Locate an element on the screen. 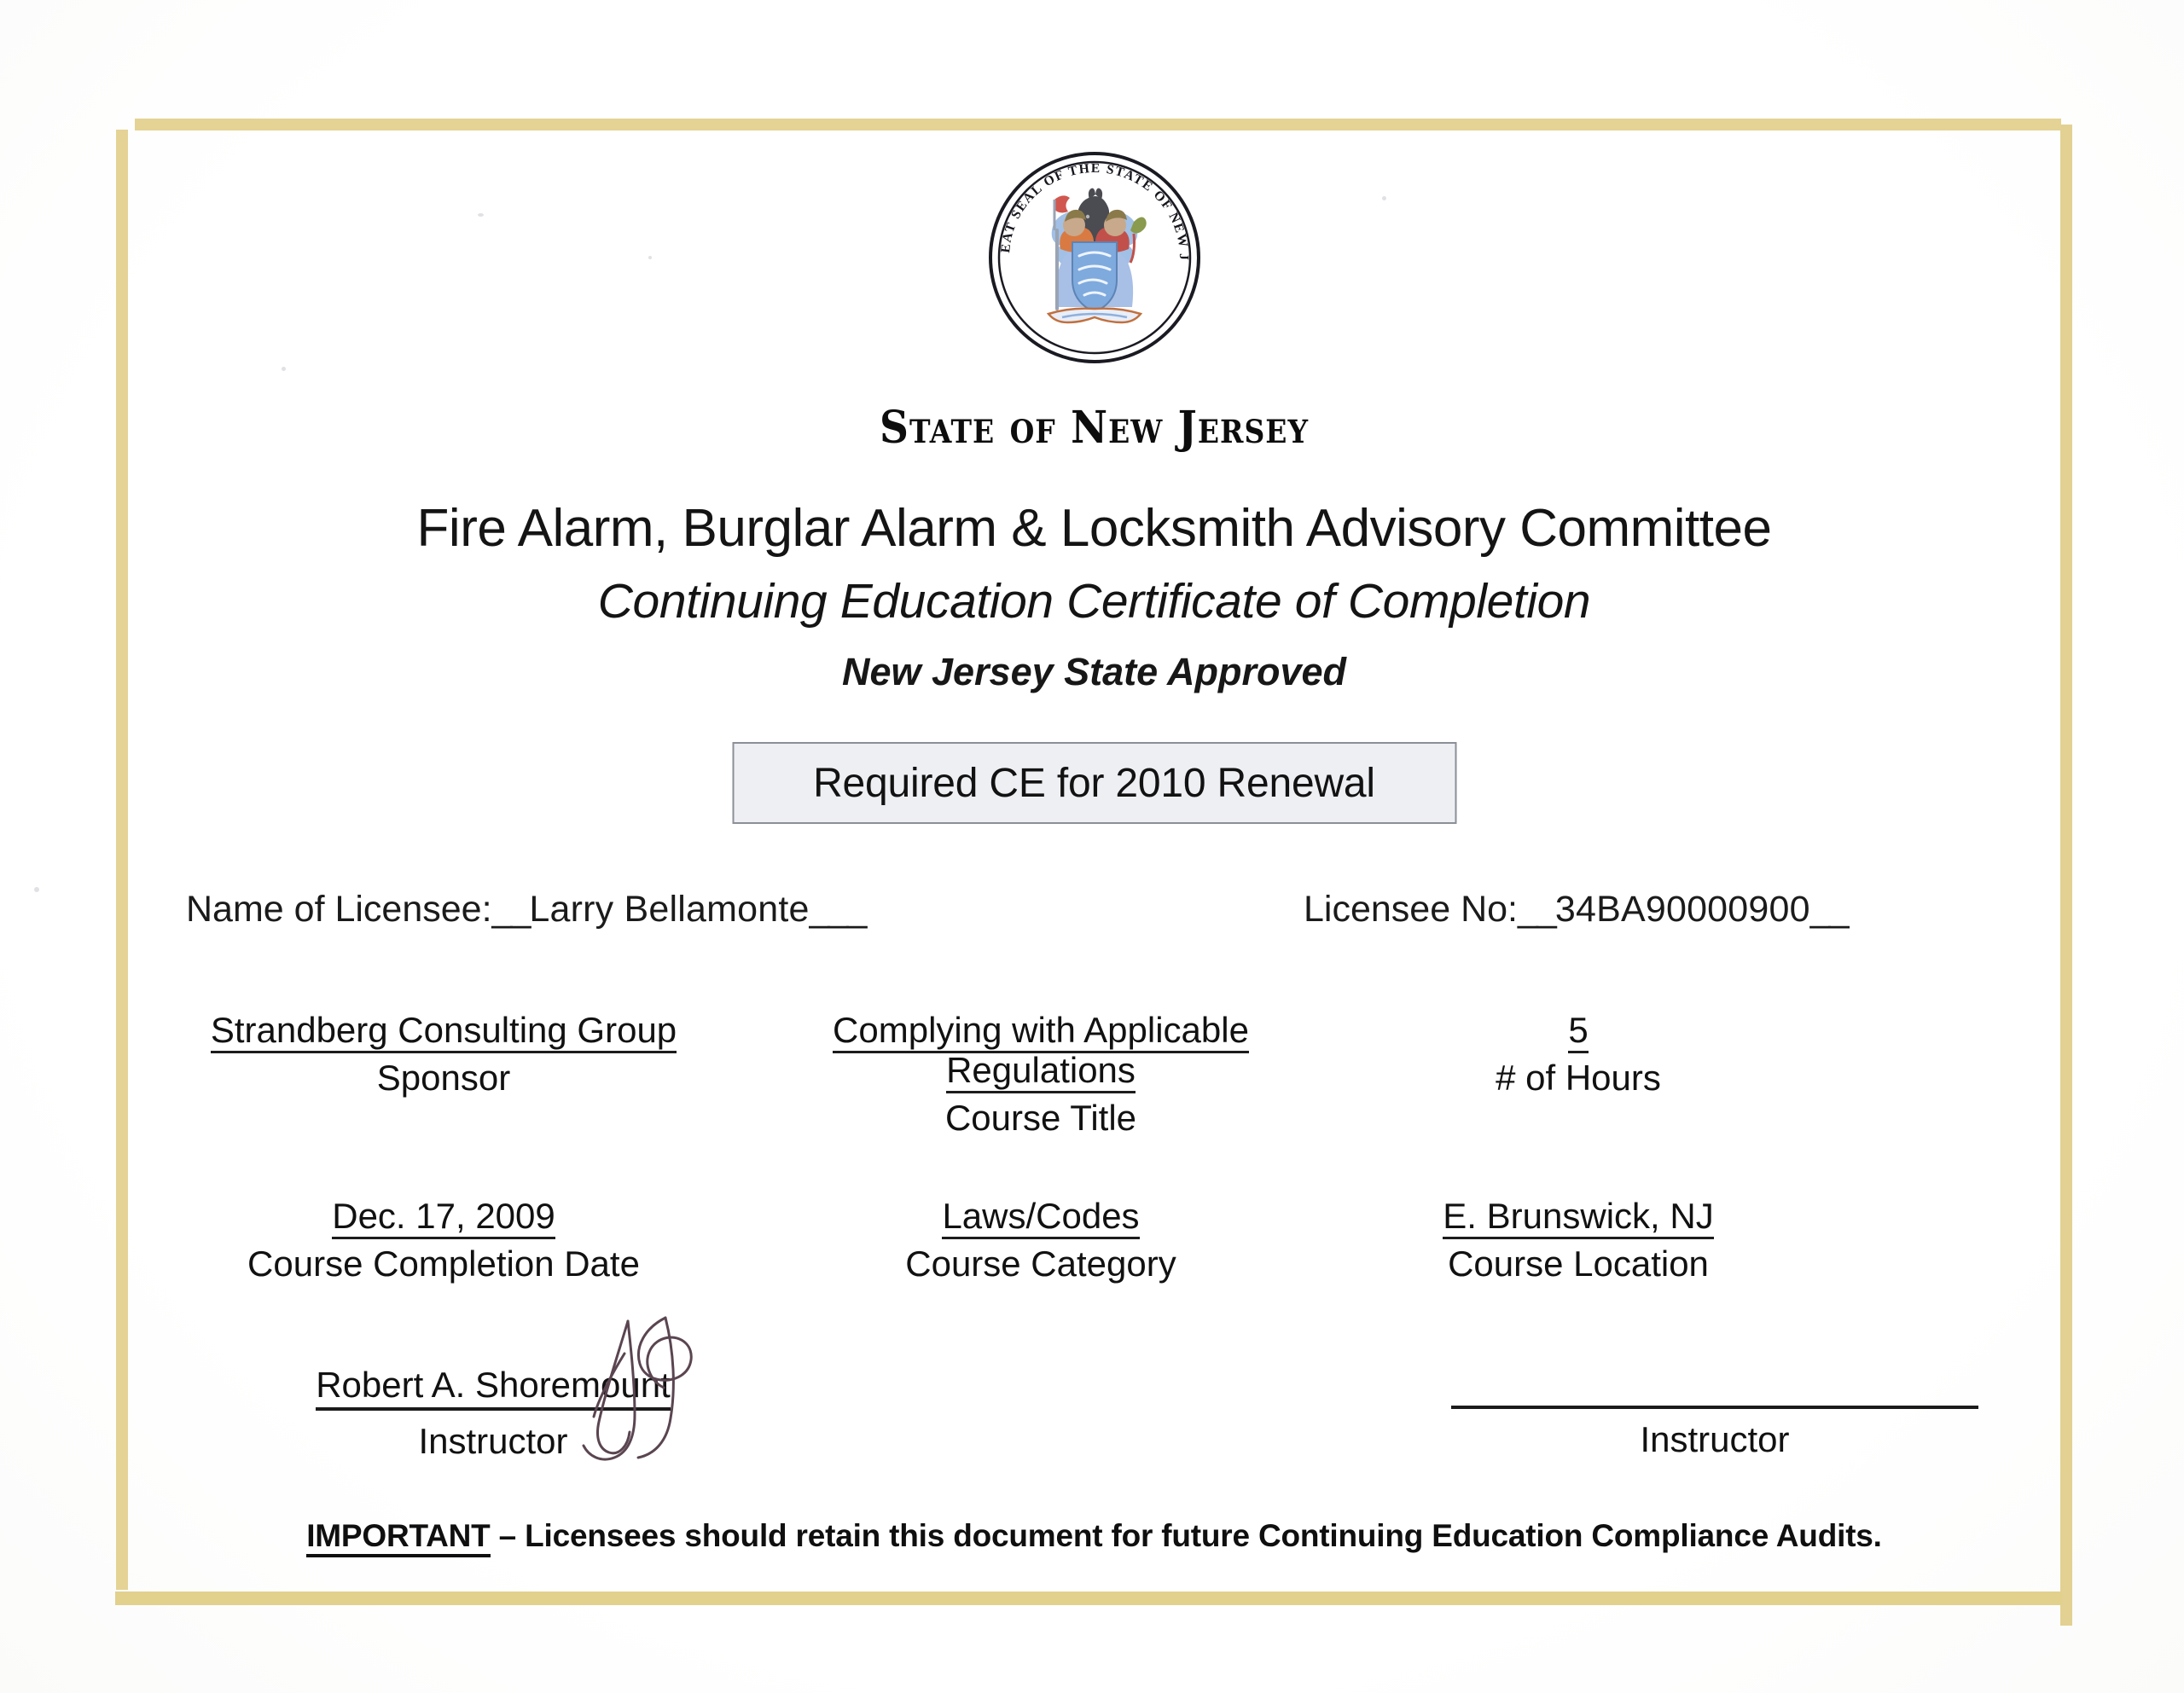 Image resolution: width=2184 pixels, height=1693 pixels. course-title-value: Complying with Applicable Regulations is located at coordinates (1041, 1052).